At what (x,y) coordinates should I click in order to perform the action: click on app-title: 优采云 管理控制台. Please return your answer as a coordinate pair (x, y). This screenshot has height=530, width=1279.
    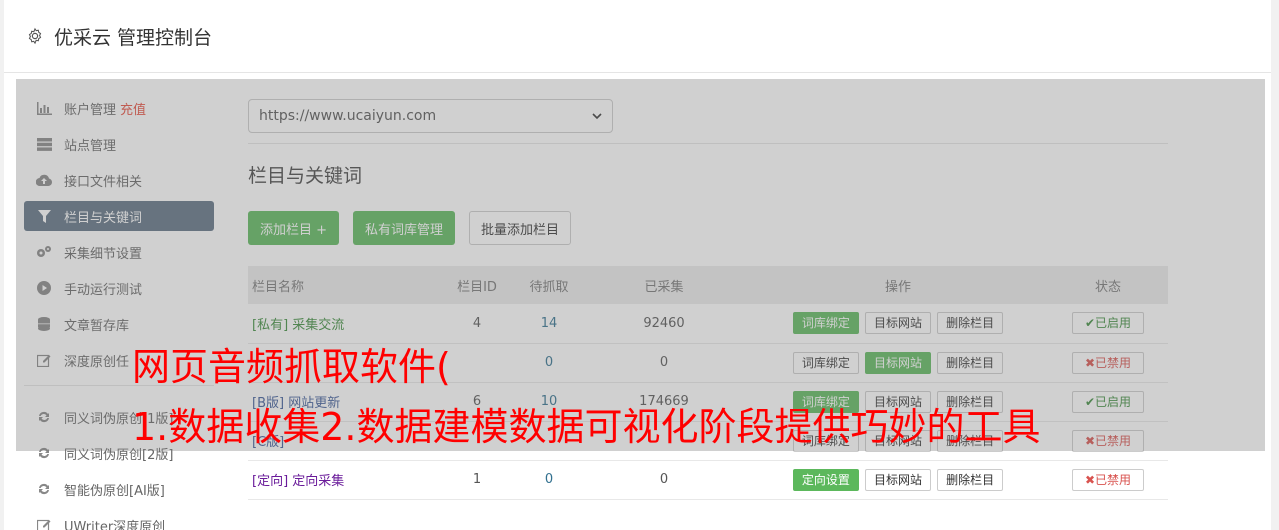
    Looking at the image, I should click on (133, 37).